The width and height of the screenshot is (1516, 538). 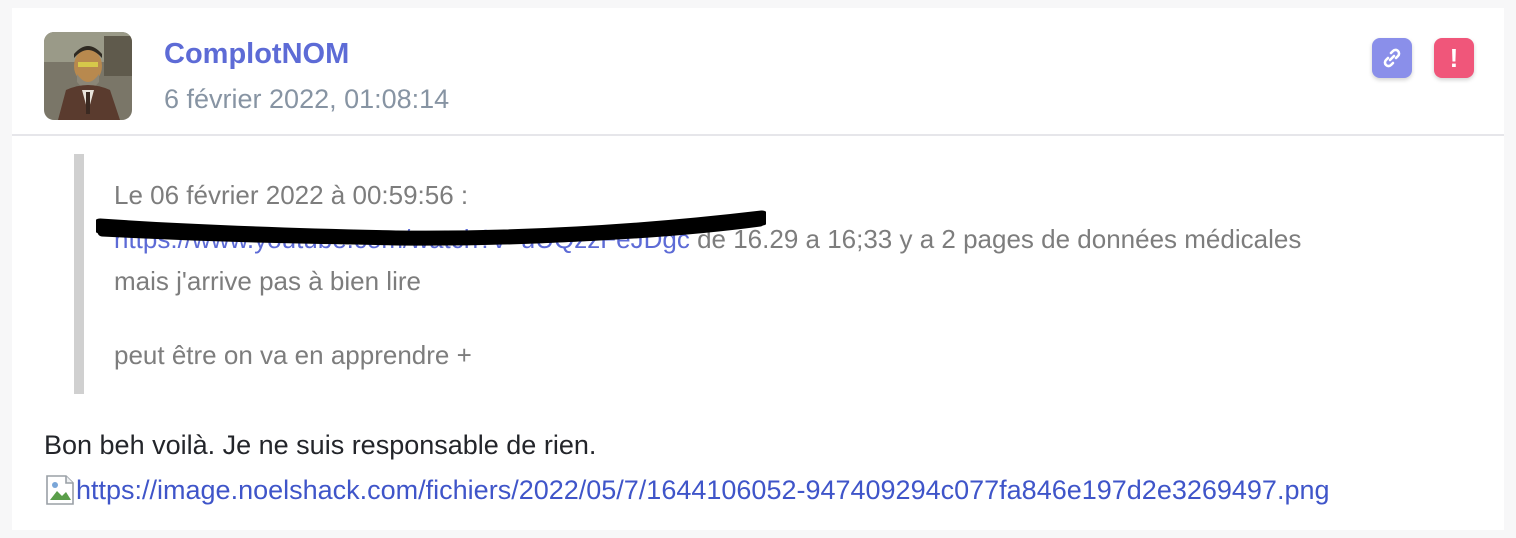 I want to click on author-name-link: ComplotNOM, so click(x=256, y=54).